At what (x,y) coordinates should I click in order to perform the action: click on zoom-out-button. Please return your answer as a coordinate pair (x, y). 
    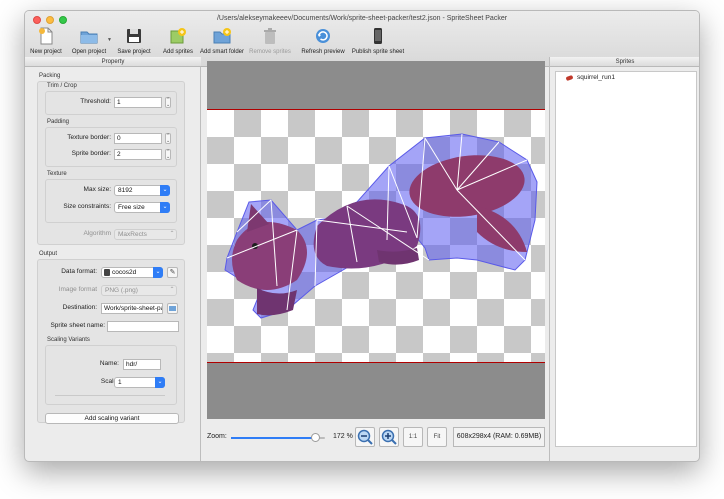
    Looking at the image, I should click on (365, 437).